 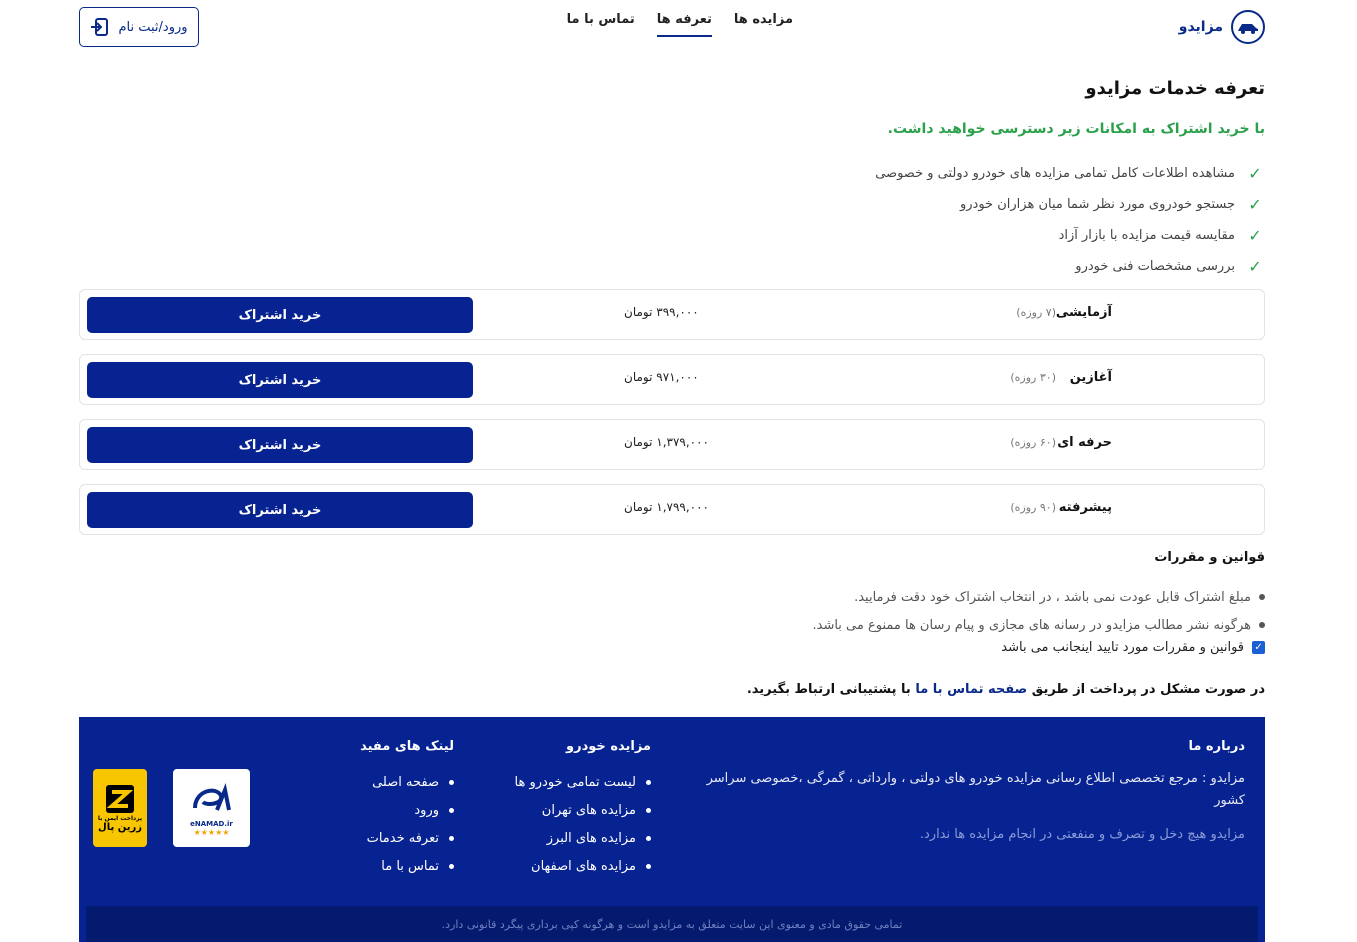 I want to click on login-button: ورود/ثبت نام, so click(x=139, y=27).